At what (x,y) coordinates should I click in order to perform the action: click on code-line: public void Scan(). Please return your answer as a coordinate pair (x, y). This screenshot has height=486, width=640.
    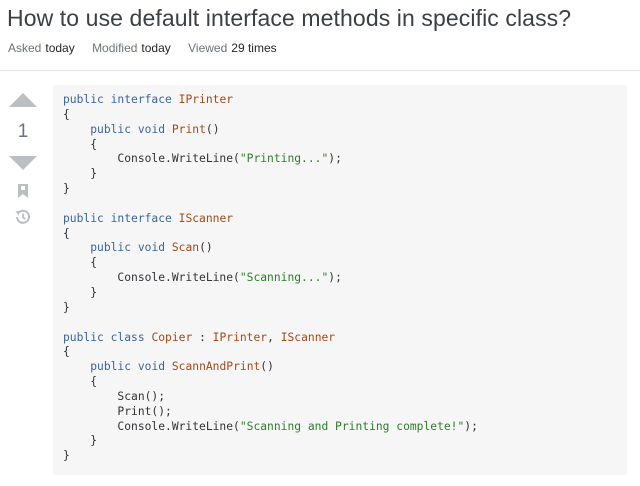
    Looking at the image, I should click on (340, 248).